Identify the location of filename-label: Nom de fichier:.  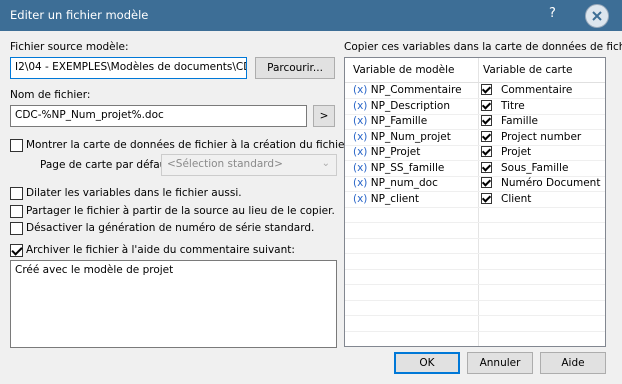
(50, 95).